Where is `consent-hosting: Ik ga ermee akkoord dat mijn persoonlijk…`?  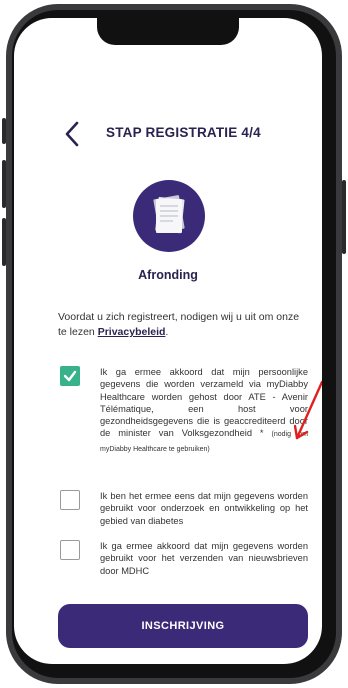 consent-hosting: Ik ga ermee akkoord dat mijn persoonlijk… is located at coordinates (185, 431).